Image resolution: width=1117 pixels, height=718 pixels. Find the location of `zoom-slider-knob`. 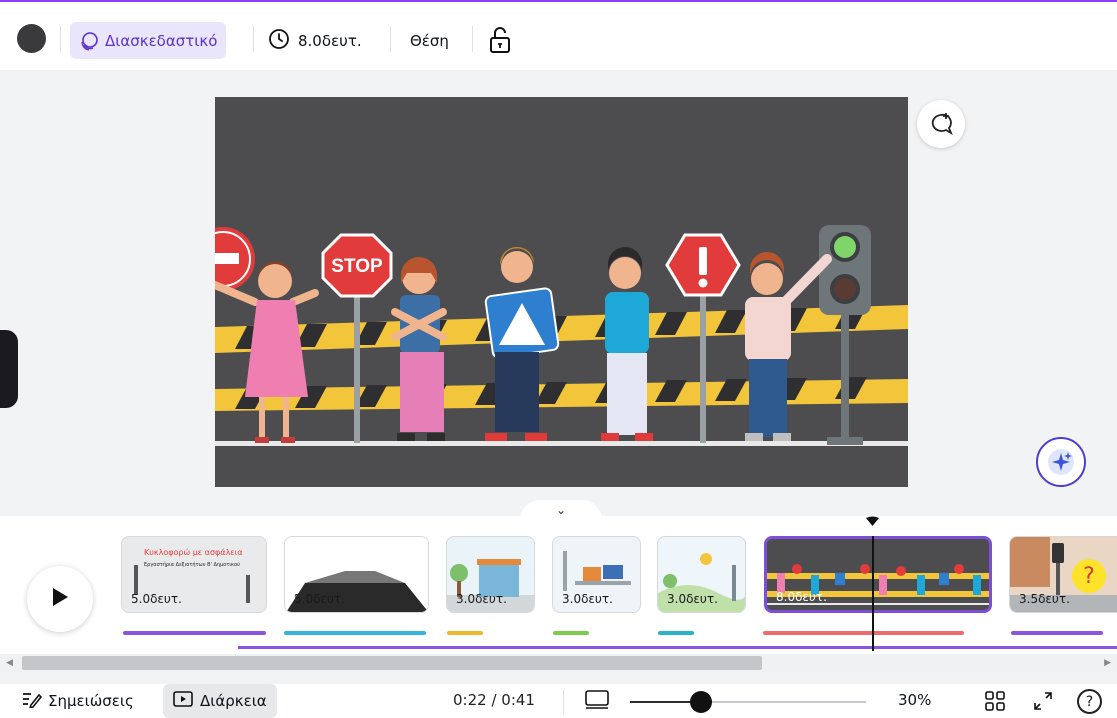

zoom-slider-knob is located at coordinates (701, 702).